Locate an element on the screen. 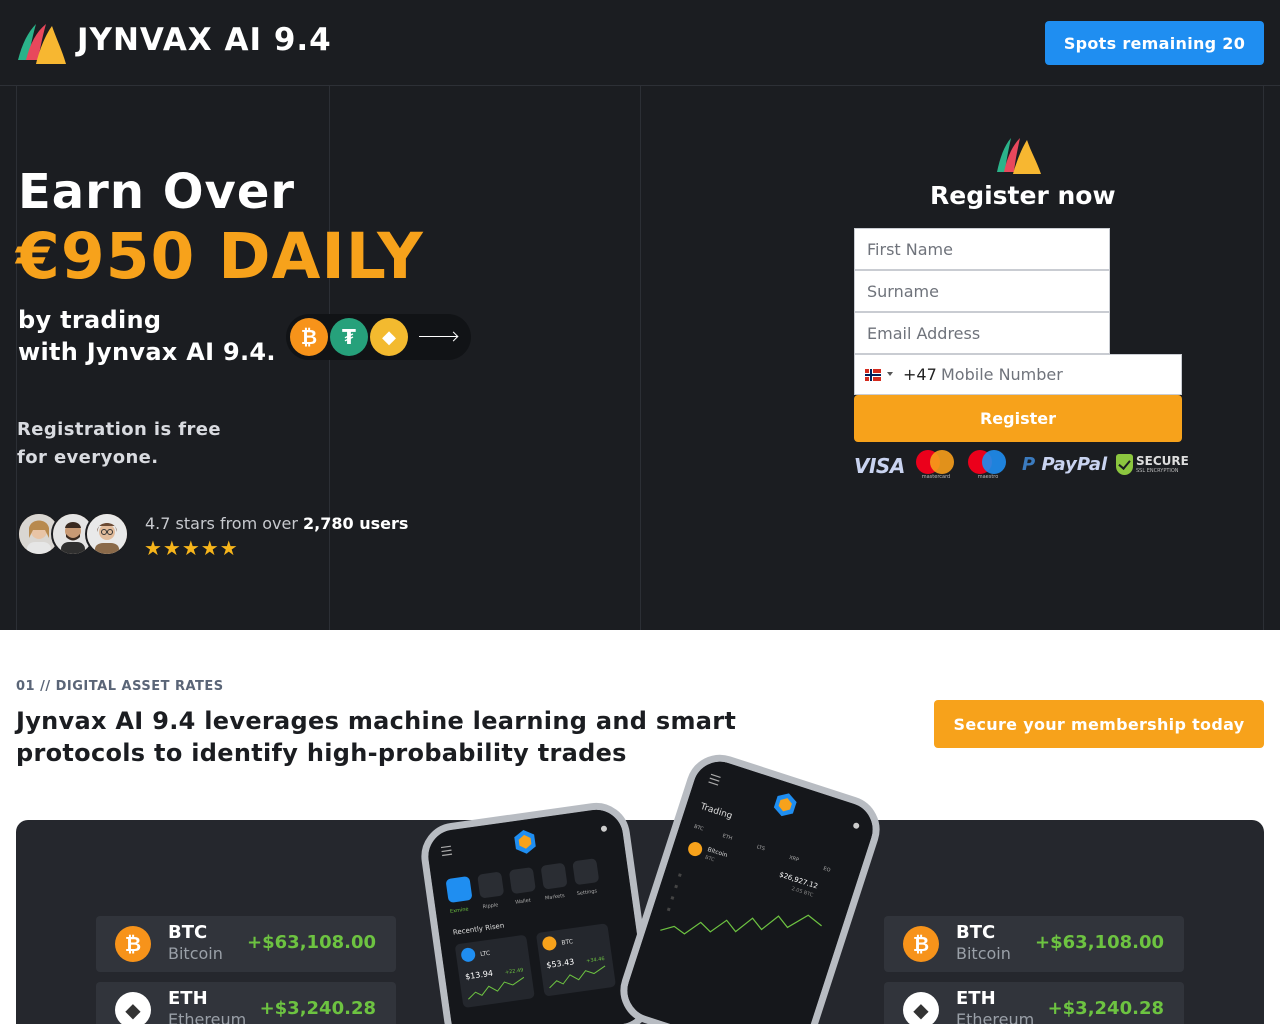 The image size is (1280, 1024). reg-free-line-1: Registration is free is located at coordinates (119, 429).